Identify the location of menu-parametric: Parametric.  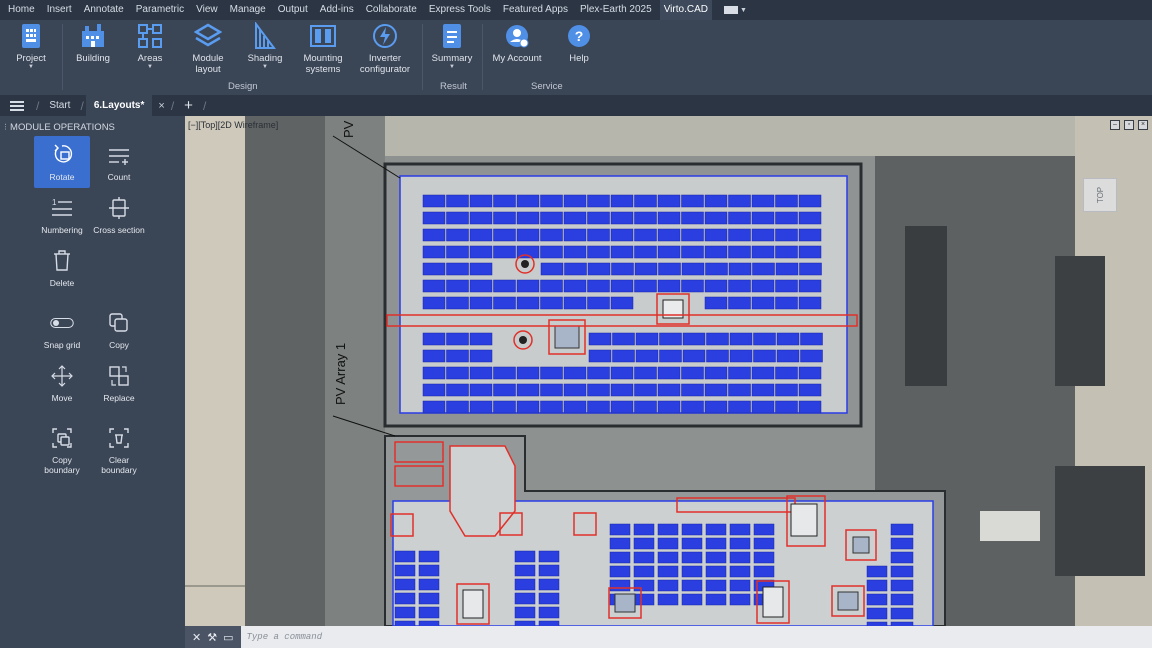
(160, 10).